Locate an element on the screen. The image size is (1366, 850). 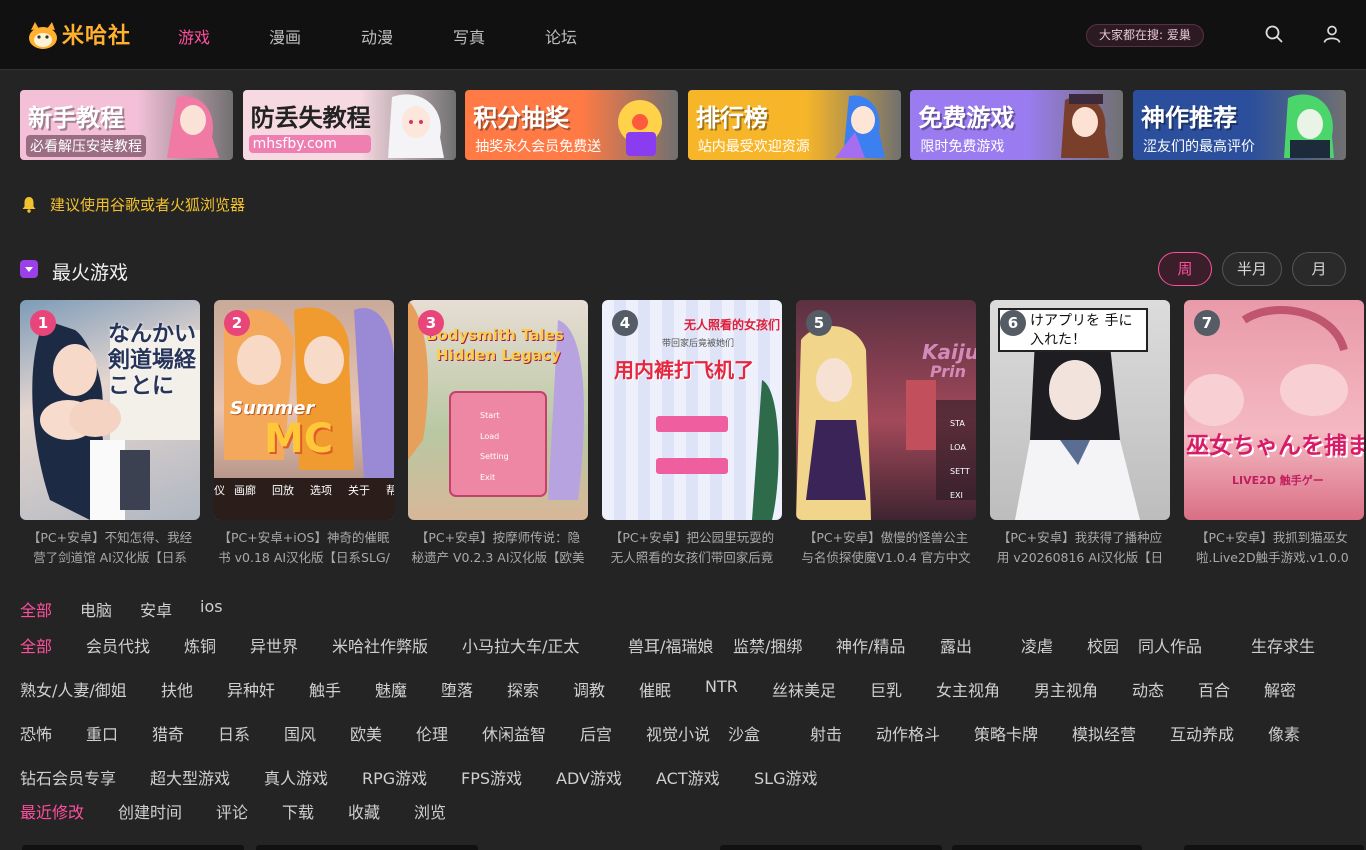
category-filter-item: 堕落 is located at coordinates (457, 689).